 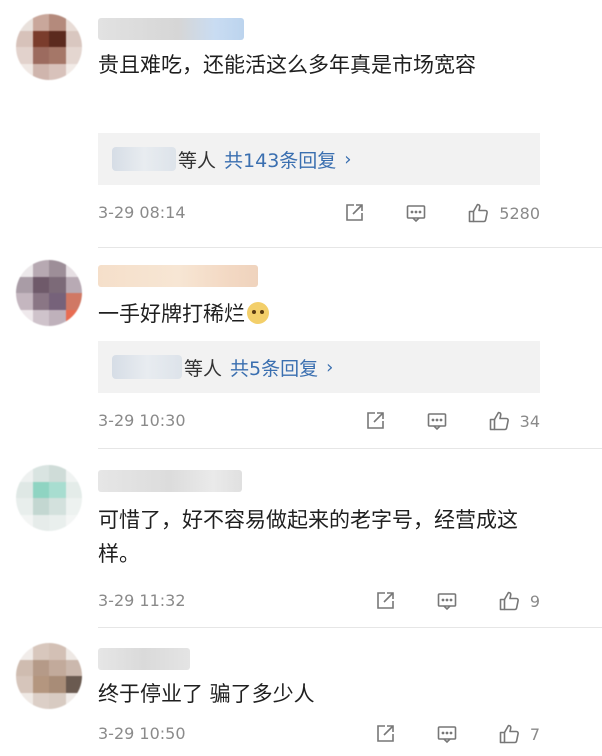 I want to click on comment-text: 一手好牌打稀烂, so click(x=318, y=314).